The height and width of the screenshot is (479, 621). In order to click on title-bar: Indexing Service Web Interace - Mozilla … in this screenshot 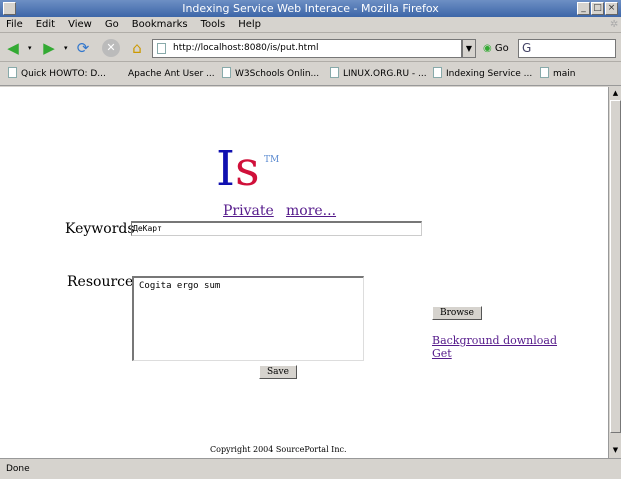, I will do `click(310, 8)`.